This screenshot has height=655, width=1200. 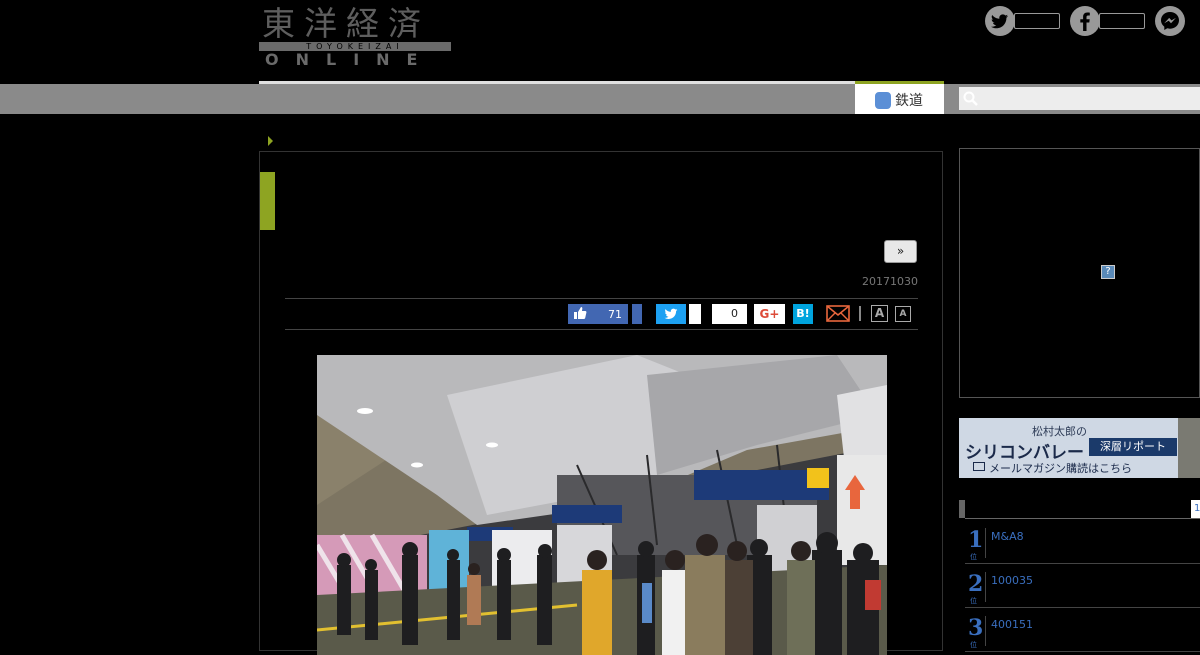 What do you see at coordinates (695, 314) in the screenshot?
I see `tweet-count-box` at bounding box center [695, 314].